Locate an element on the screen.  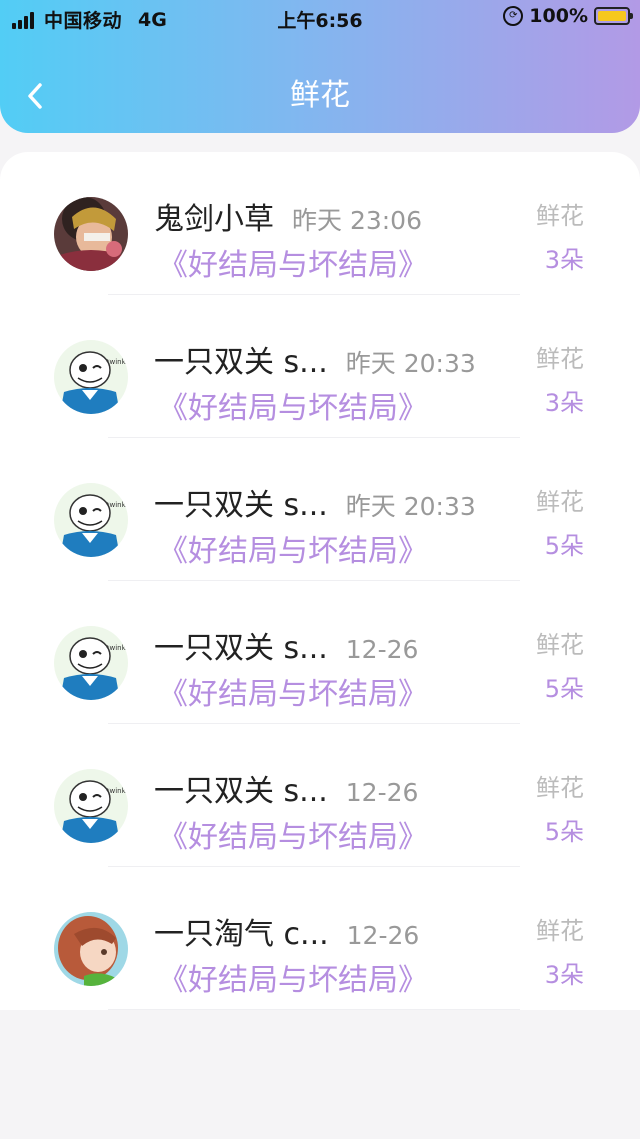
user-name: 鬼剑小草 is located at coordinates (214, 216).